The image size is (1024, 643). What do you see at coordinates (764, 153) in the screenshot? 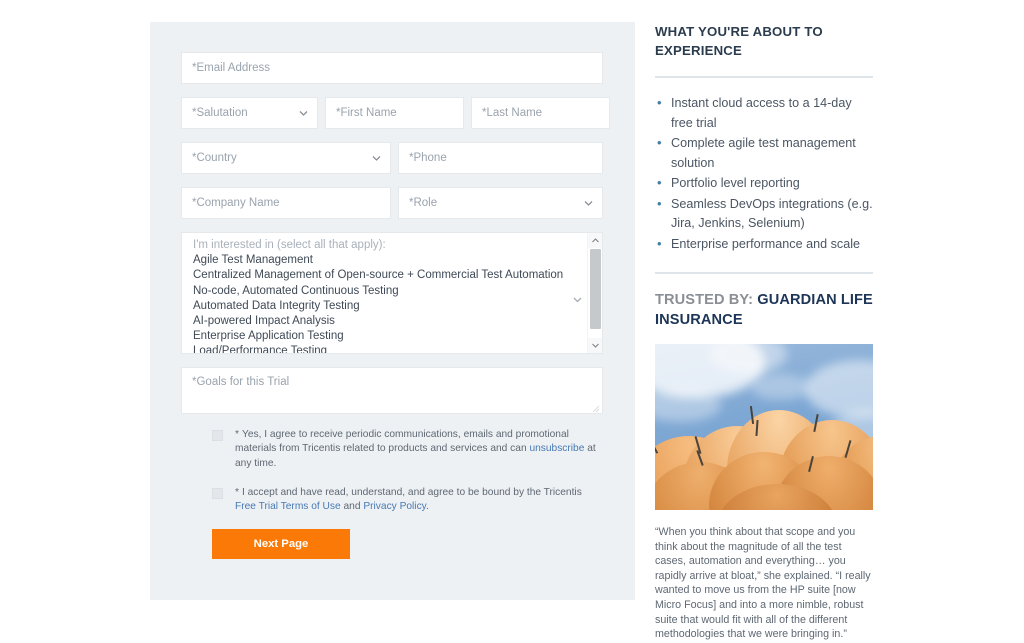
I see `list-item: Complete agile test management solution` at bounding box center [764, 153].